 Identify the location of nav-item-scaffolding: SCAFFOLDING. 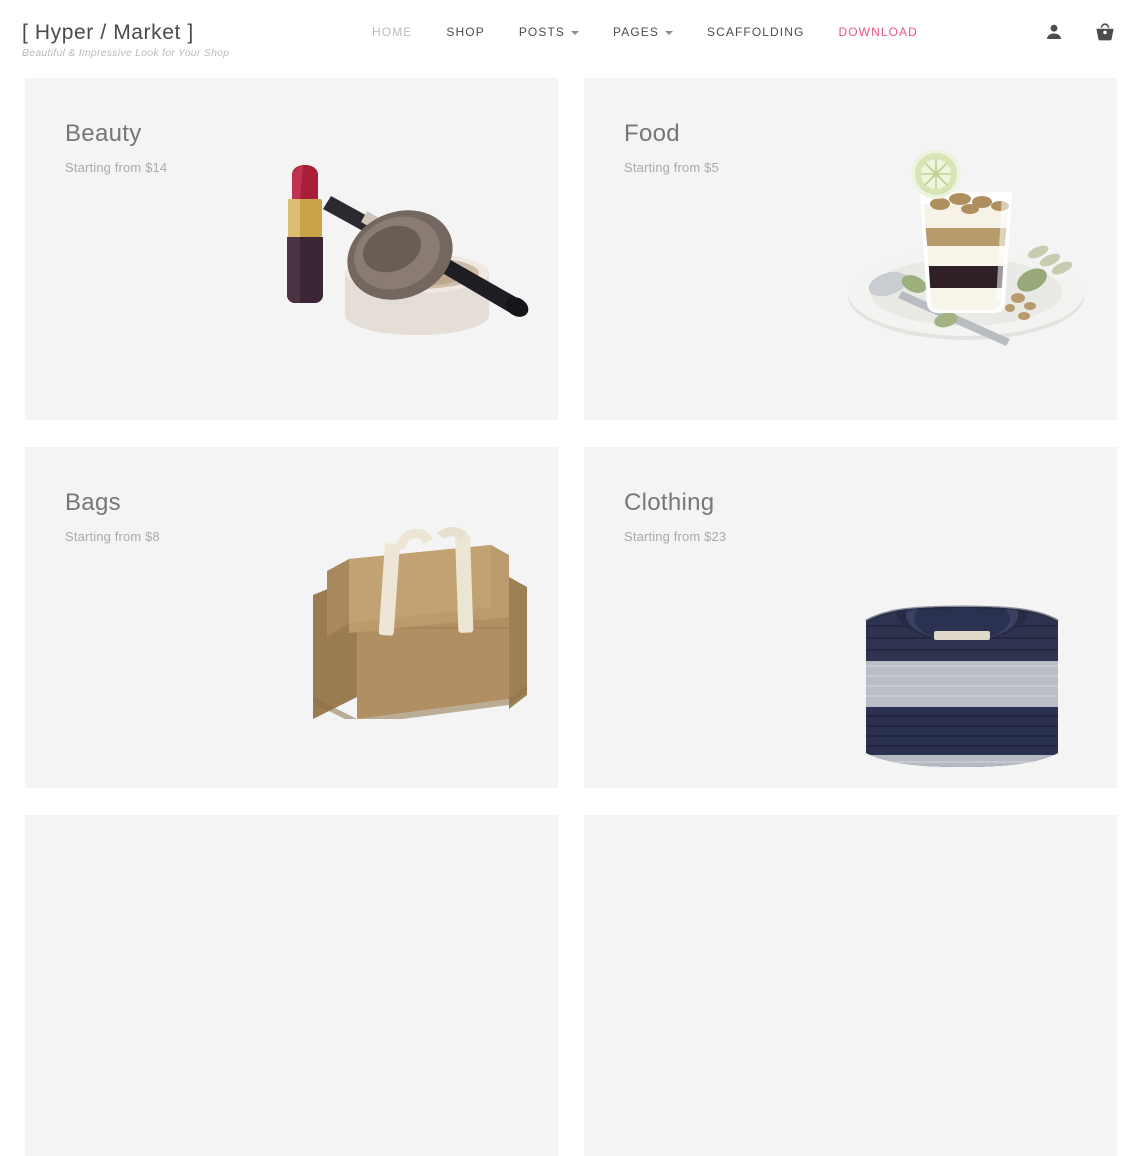
(755, 32).